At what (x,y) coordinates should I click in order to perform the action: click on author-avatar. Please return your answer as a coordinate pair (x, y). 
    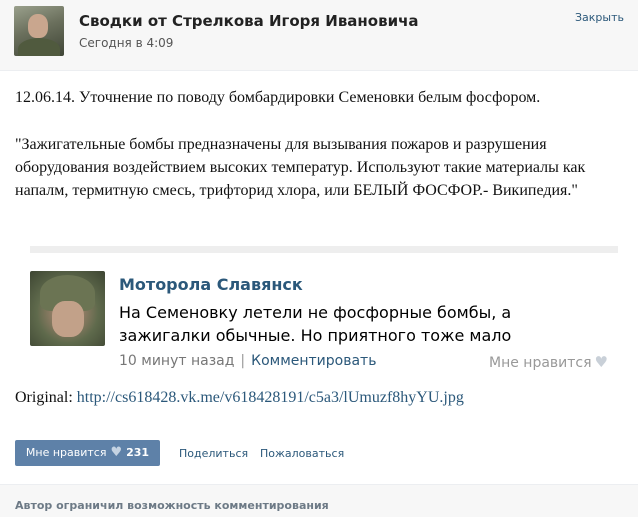
    Looking at the image, I should click on (39, 31).